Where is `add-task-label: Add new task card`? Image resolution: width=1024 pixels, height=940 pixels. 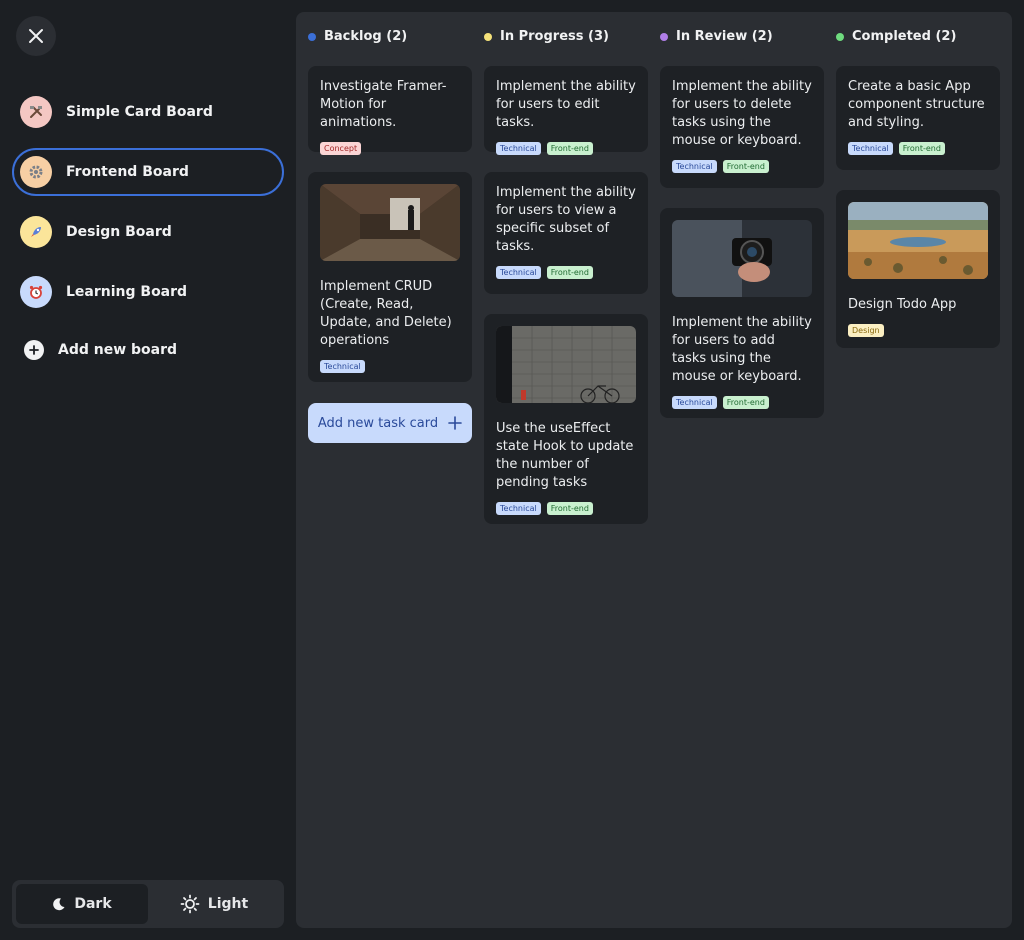
add-task-label: Add new task card is located at coordinates (378, 423).